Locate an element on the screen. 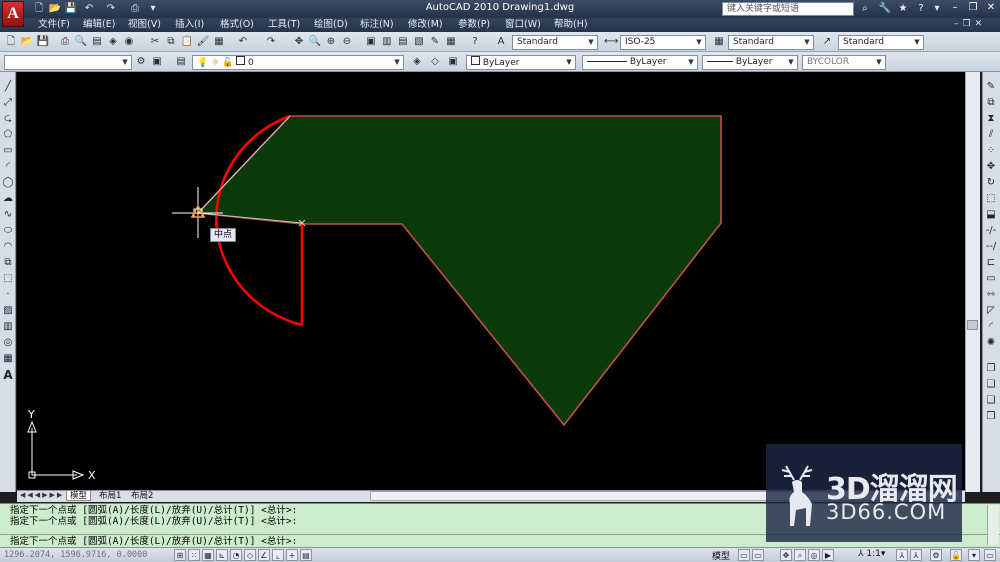  offset-icon: ⫽ is located at coordinates (991, 135).